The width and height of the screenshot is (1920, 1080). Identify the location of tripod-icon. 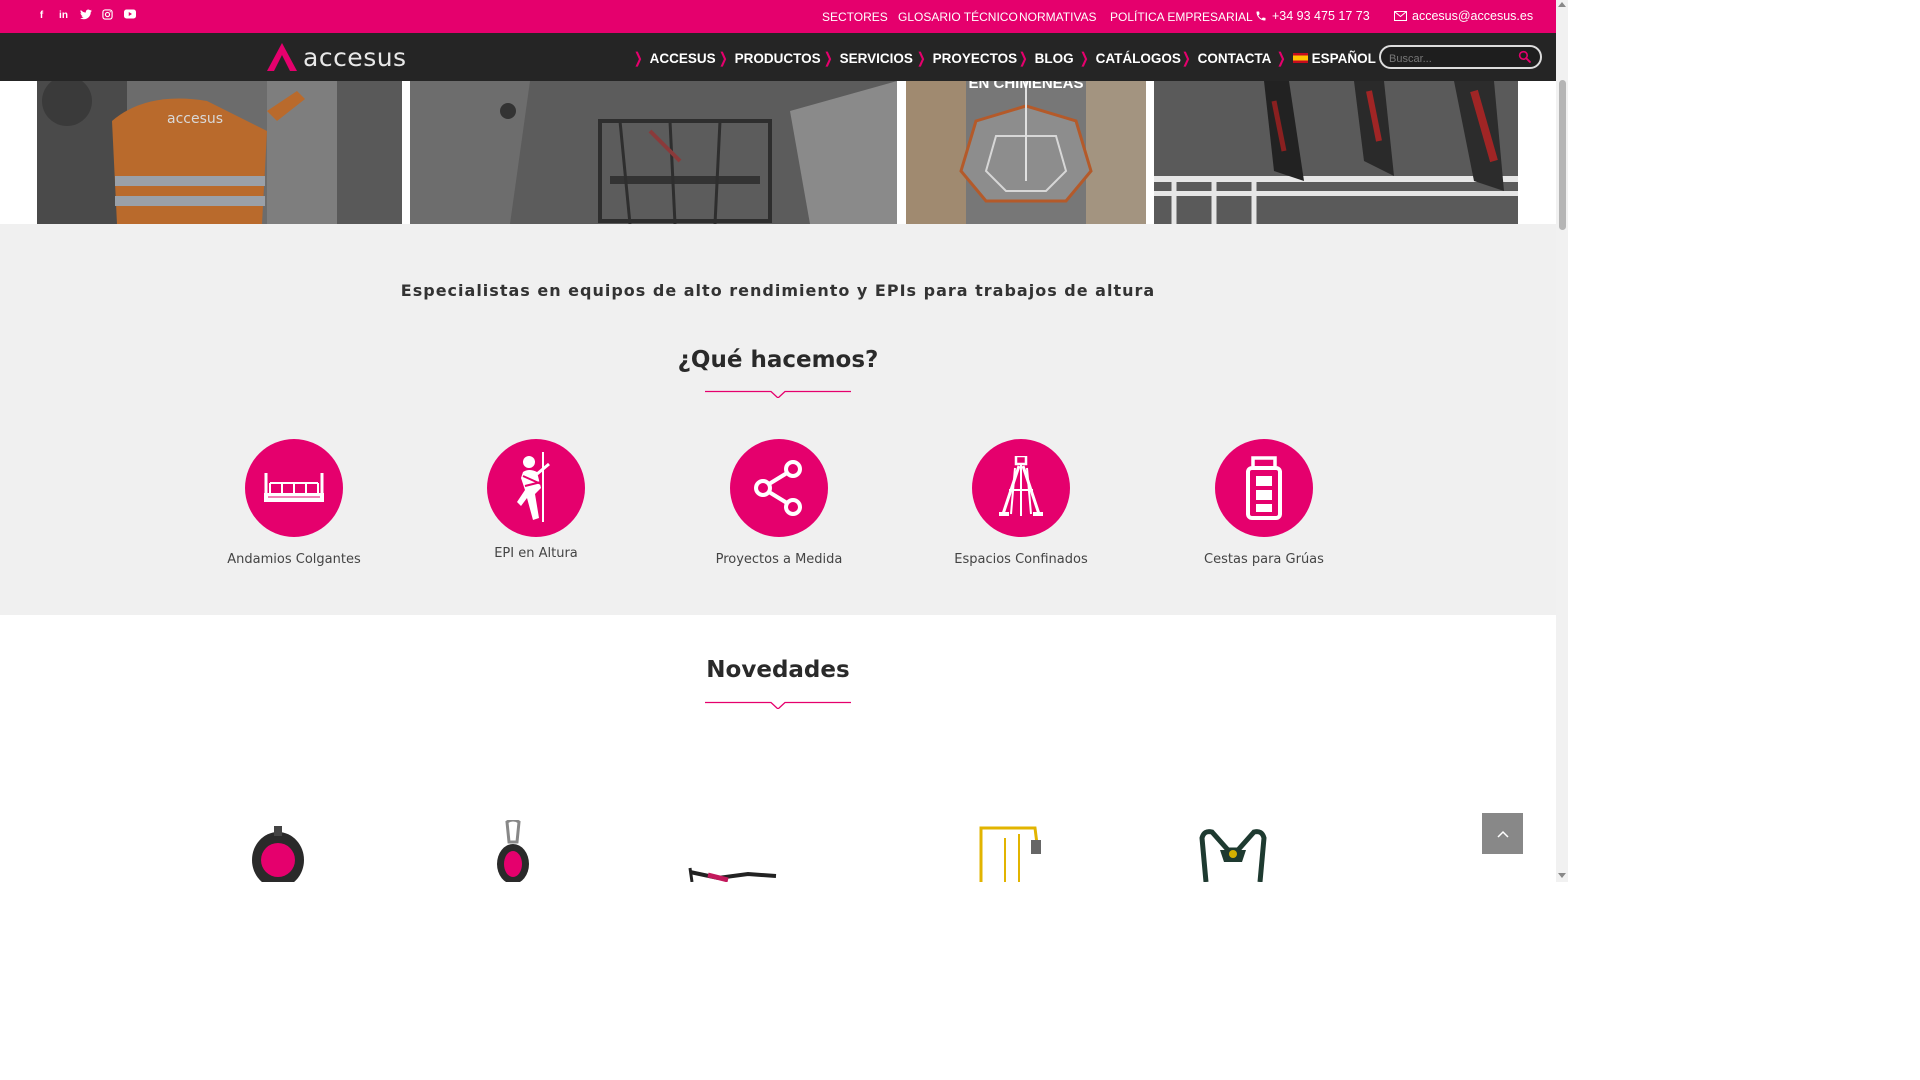
(1021, 486).